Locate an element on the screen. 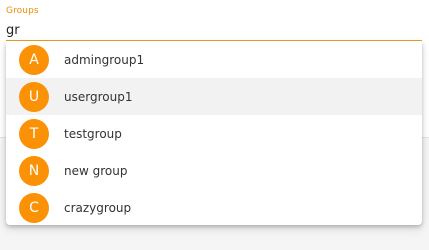 This screenshot has width=429, height=250. groups-field-label: Groups is located at coordinates (22, 11).